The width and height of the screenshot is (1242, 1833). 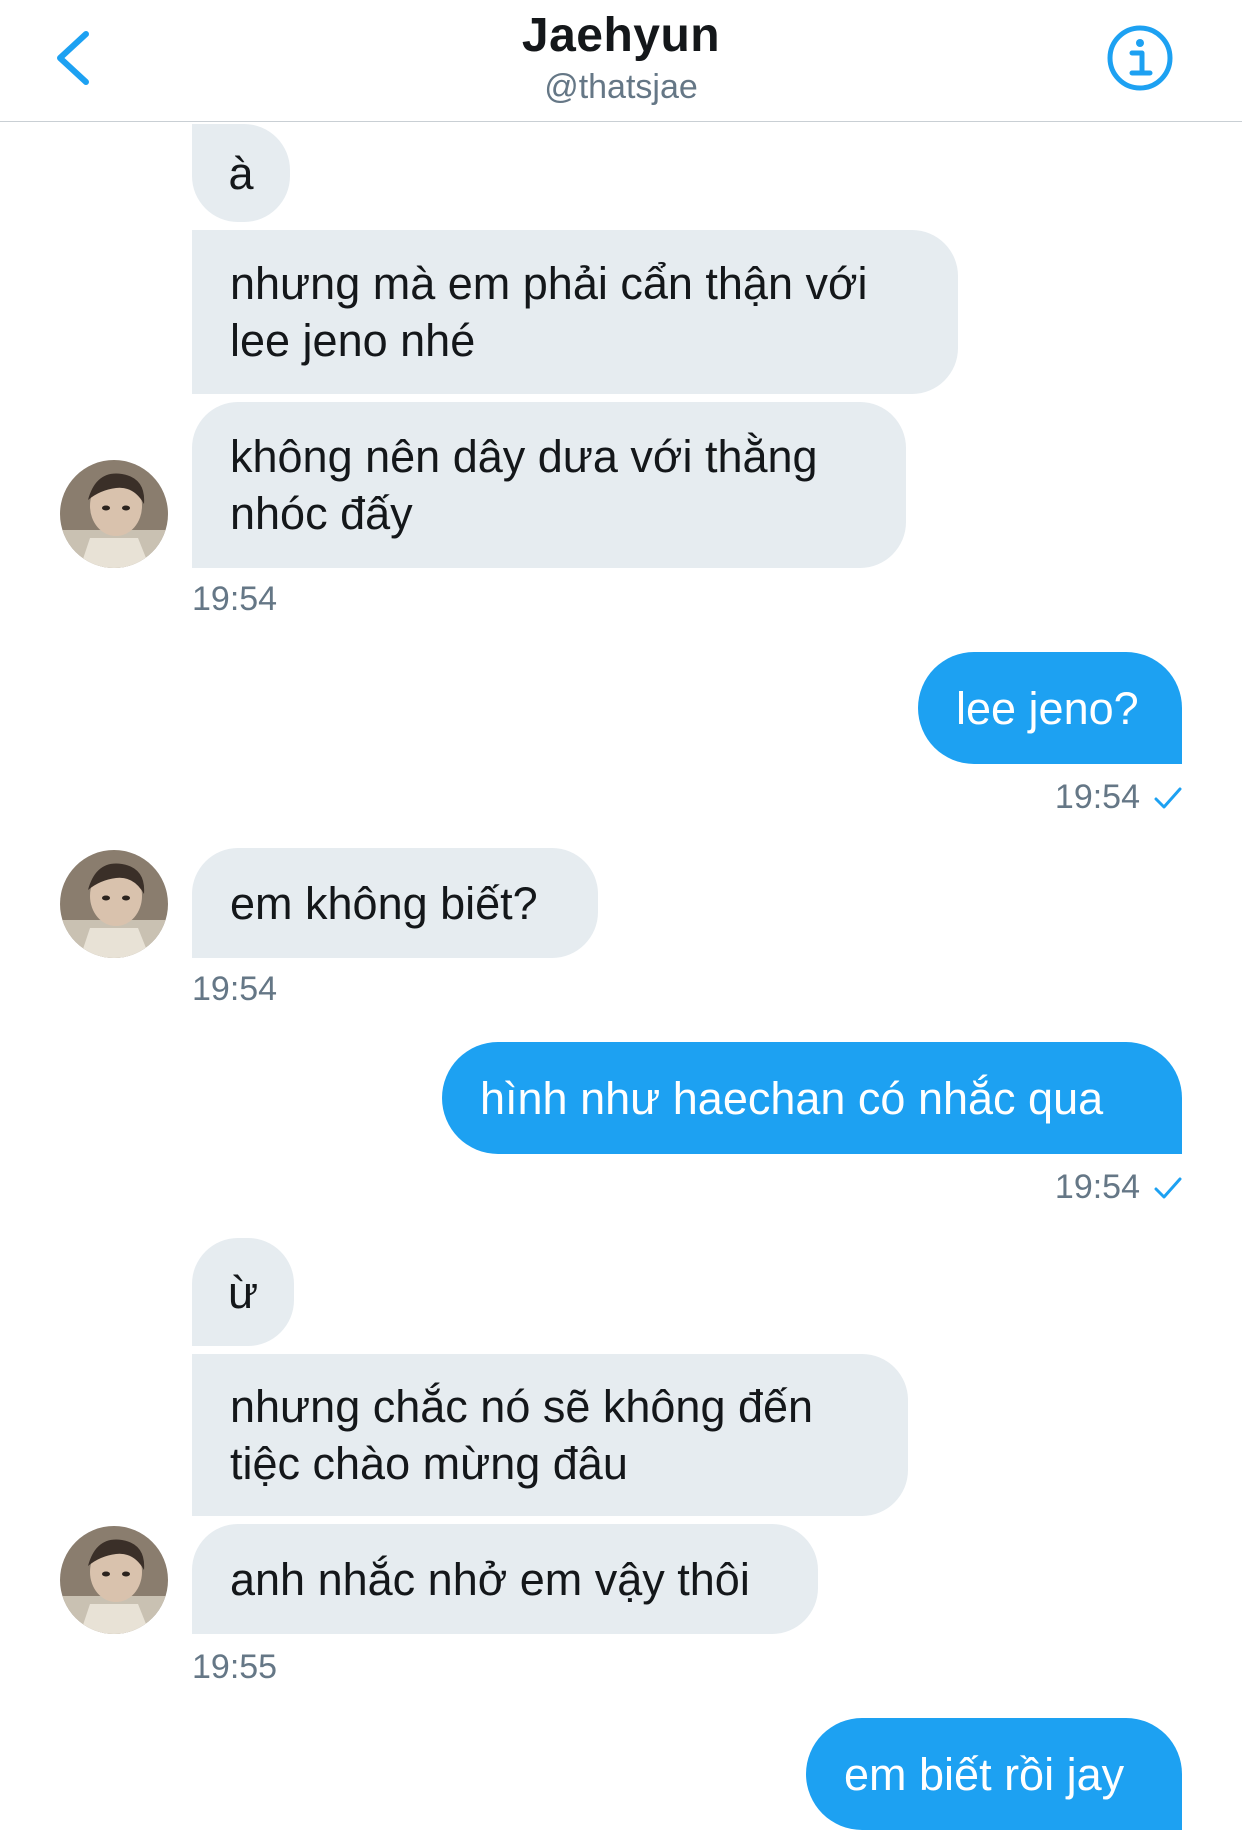 What do you see at coordinates (243, 1292) in the screenshot?
I see `incoming-message-bubble: ừ` at bounding box center [243, 1292].